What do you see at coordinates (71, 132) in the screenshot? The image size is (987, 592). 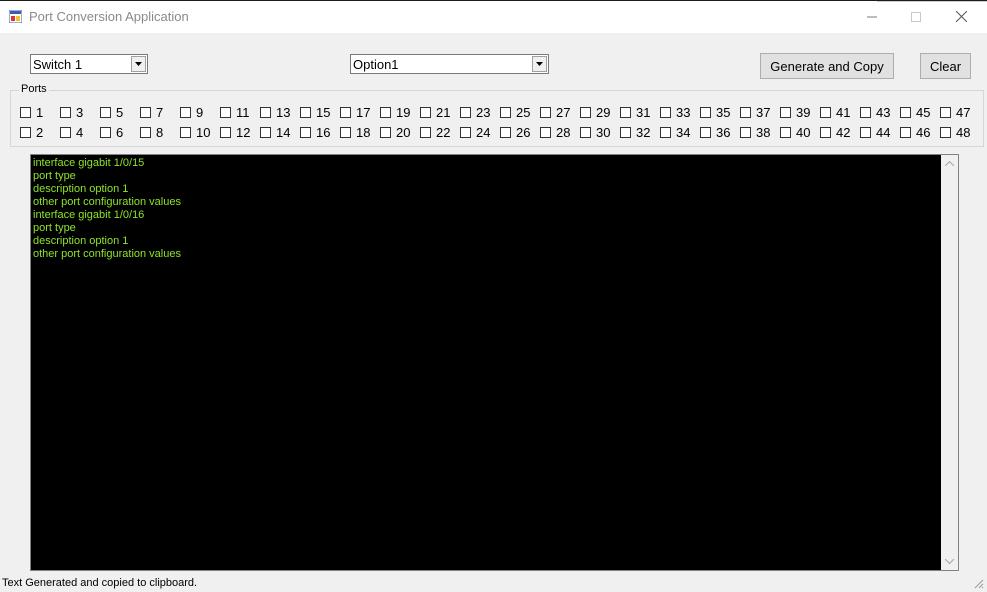 I see `port-checkbox-4: 4` at bounding box center [71, 132].